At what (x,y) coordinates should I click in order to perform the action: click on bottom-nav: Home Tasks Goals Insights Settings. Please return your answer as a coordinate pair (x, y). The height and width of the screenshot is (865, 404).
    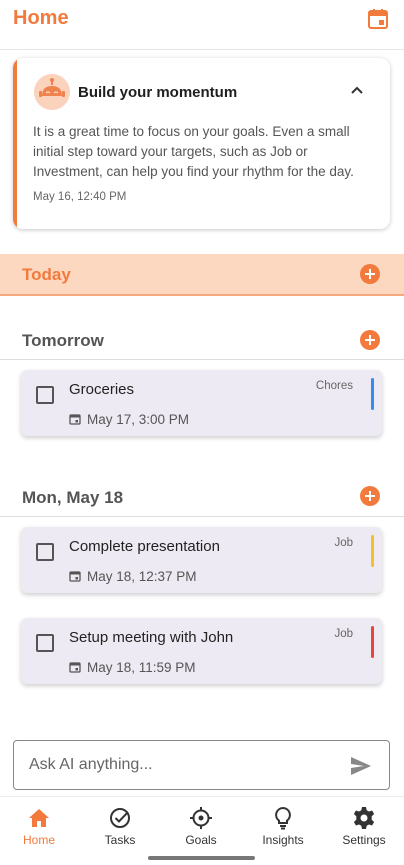
    Looking at the image, I should click on (202, 830).